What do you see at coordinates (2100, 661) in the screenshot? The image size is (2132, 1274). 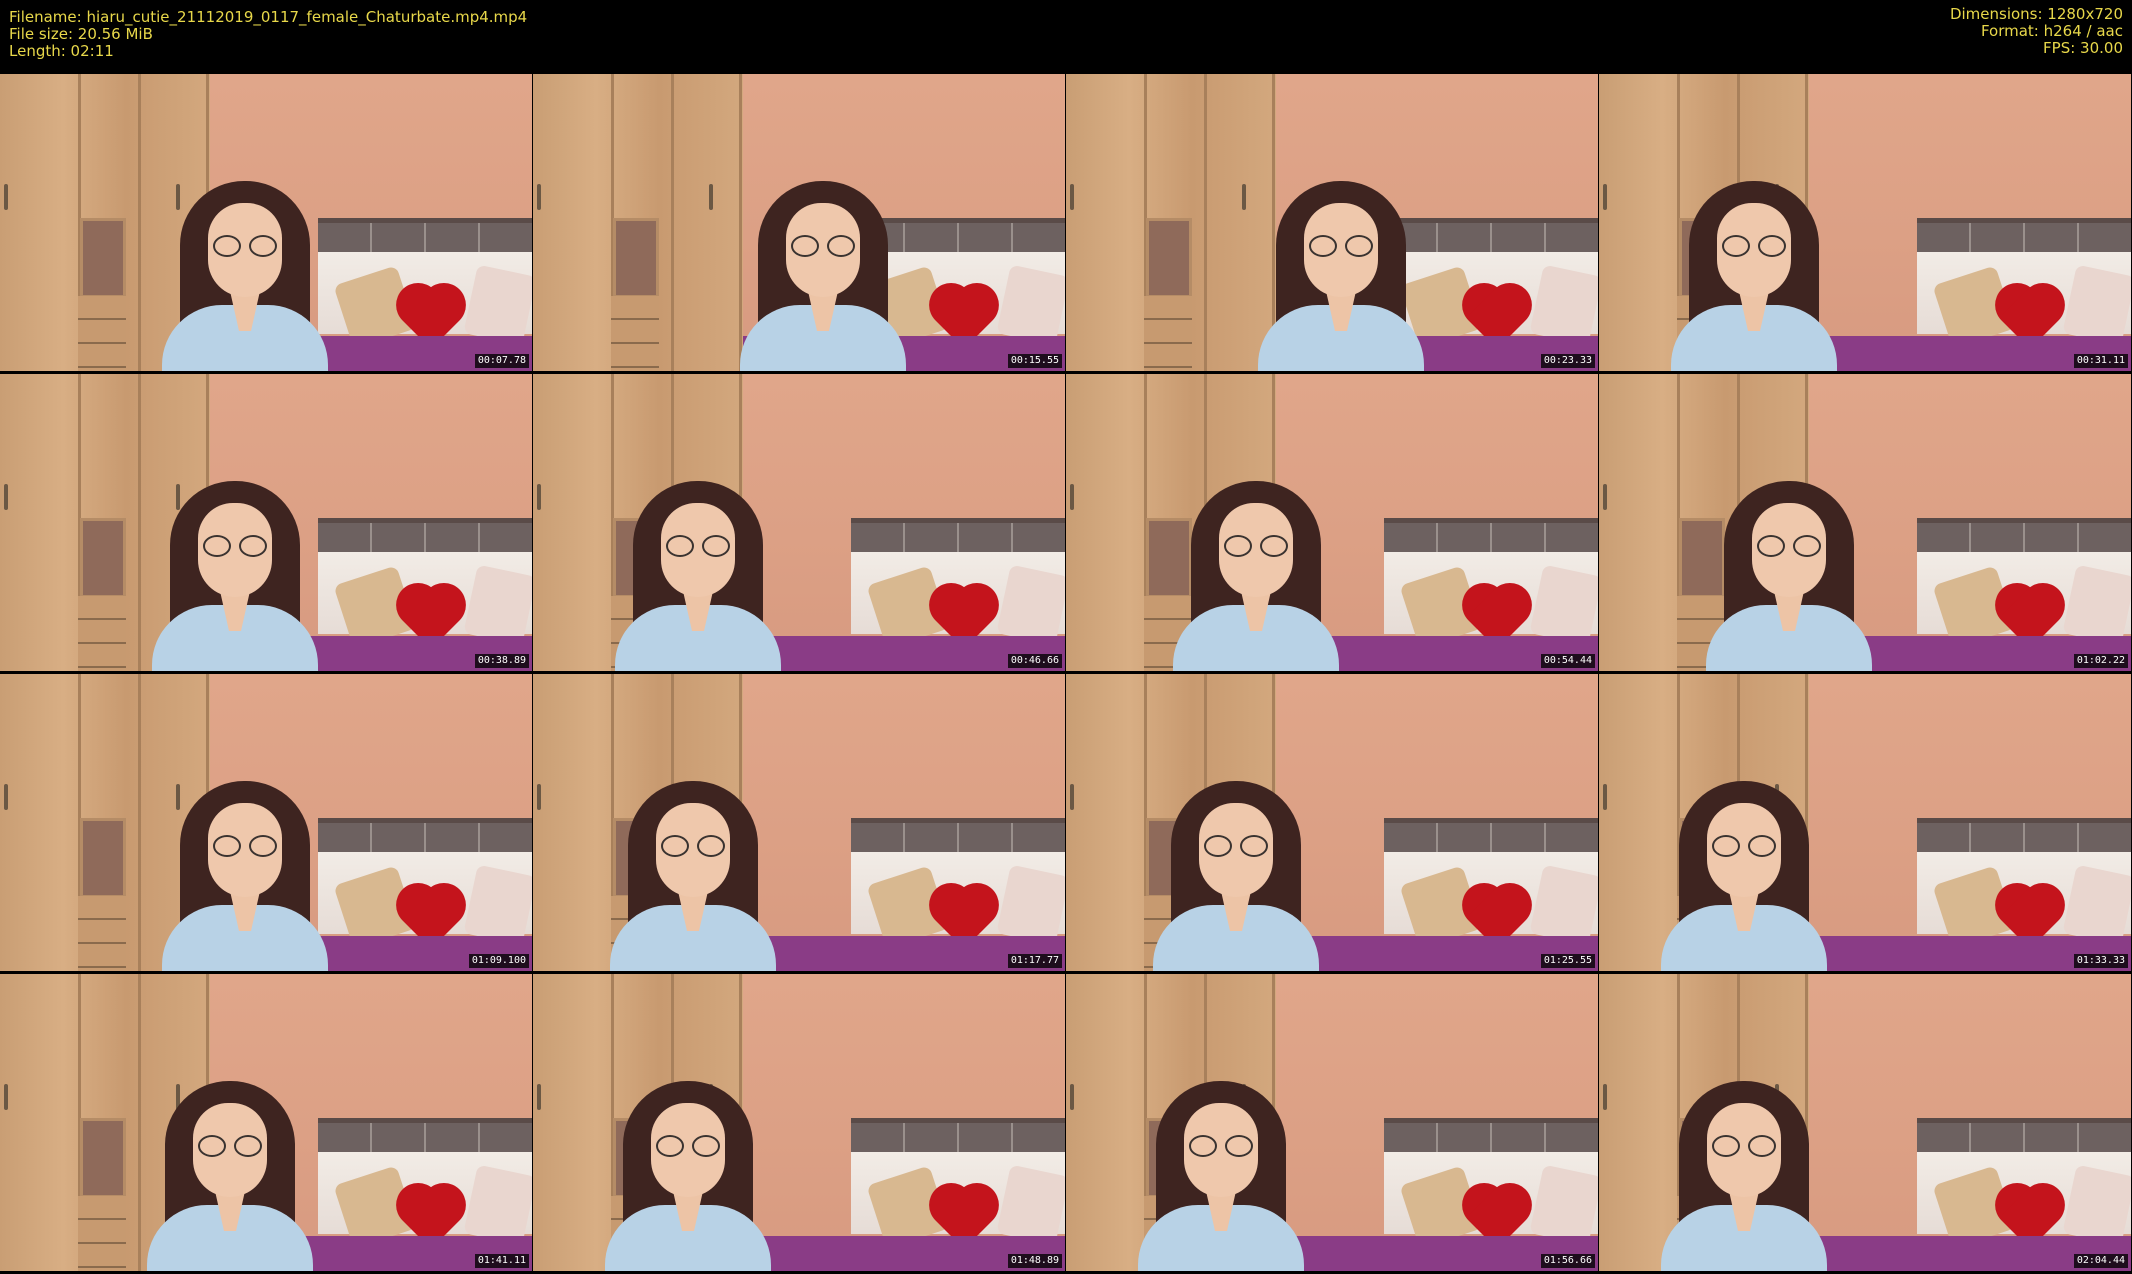 I see `timestamp-label: 01:02.22` at bounding box center [2100, 661].